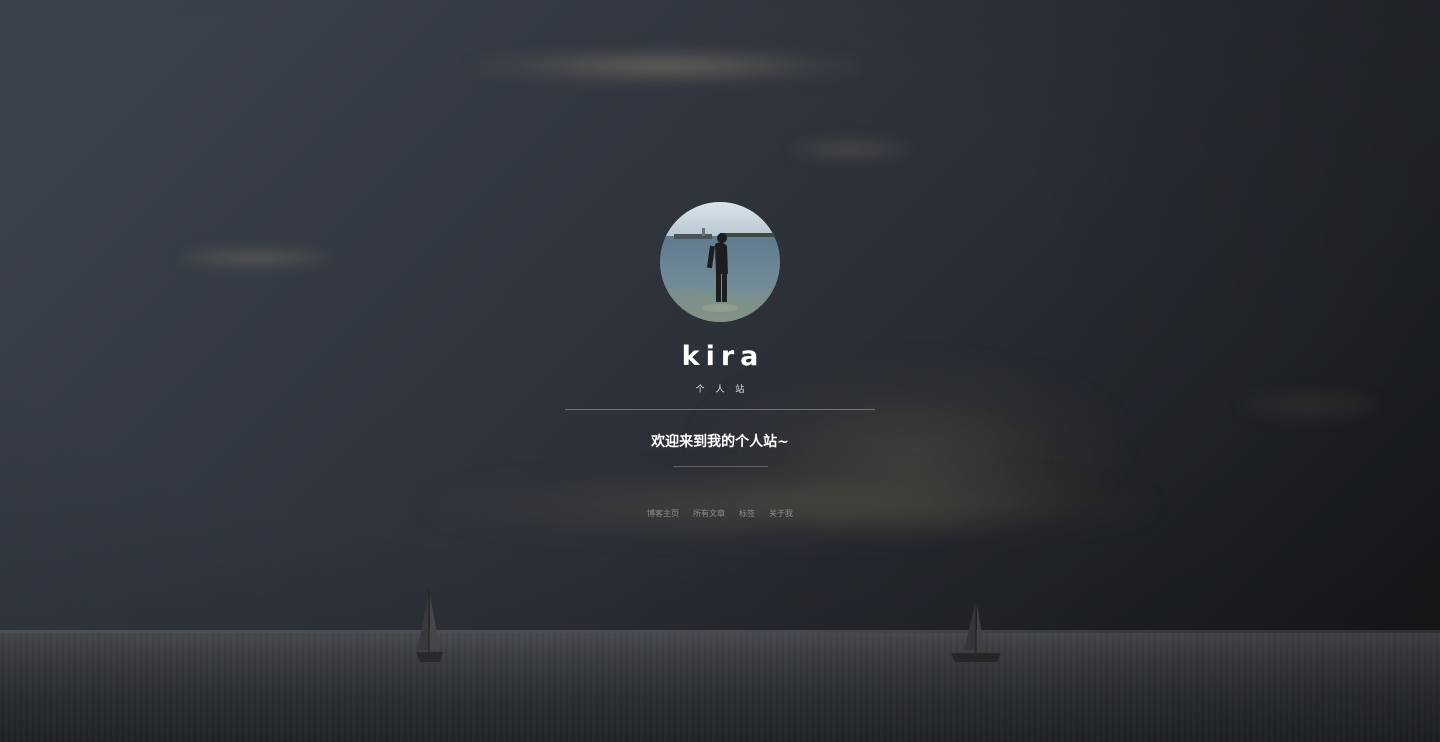 This screenshot has width=1440, height=742. I want to click on sailboat-right, so click(976, 630).